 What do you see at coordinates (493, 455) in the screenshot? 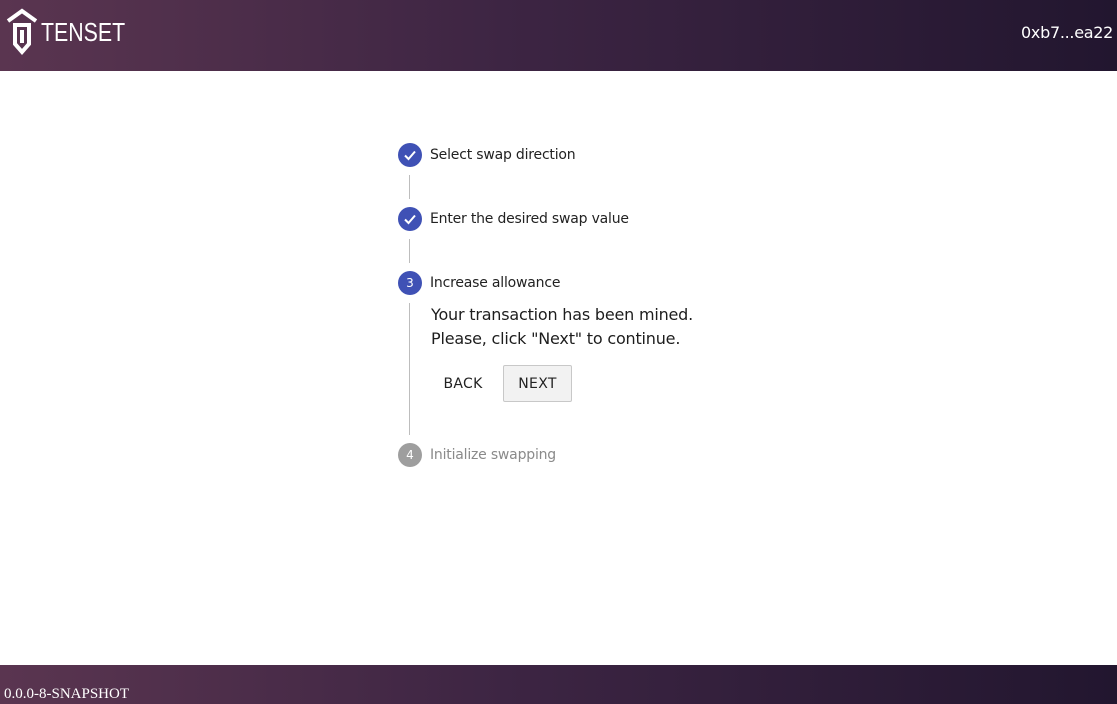
I see `step-label: Initialize swapping` at bounding box center [493, 455].